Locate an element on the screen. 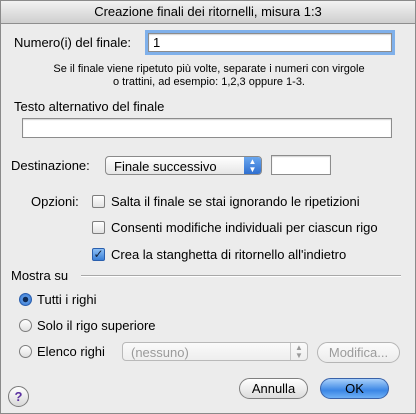 The image size is (416, 414). cancel-button: Annulla is located at coordinates (273, 388).